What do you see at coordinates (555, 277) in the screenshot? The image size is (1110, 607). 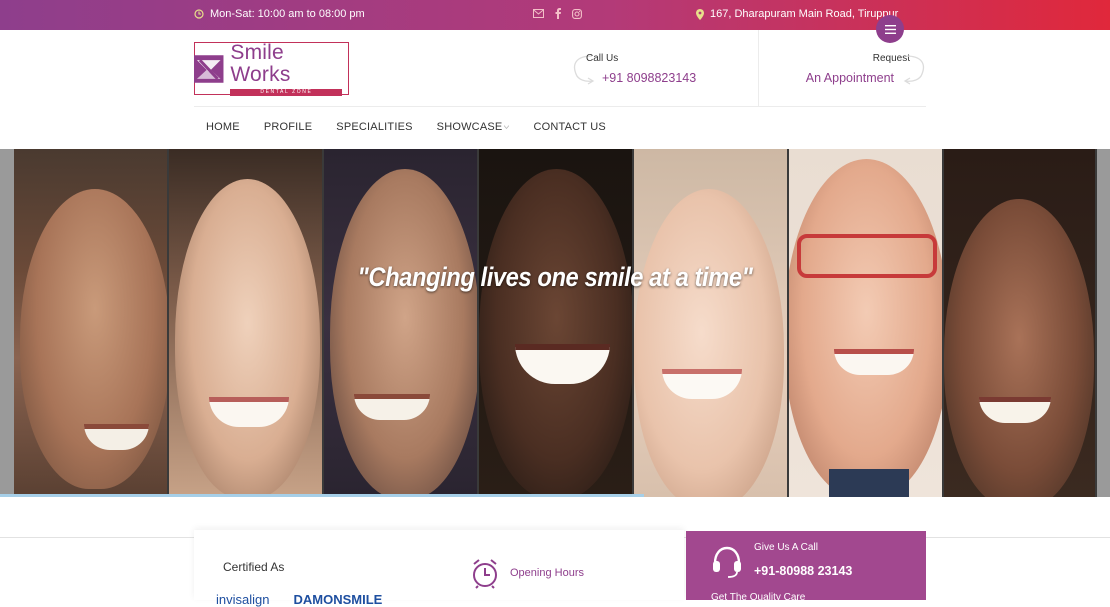 I see `hero-quote: "Changing lives one smile at a time"` at bounding box center [555, 277].